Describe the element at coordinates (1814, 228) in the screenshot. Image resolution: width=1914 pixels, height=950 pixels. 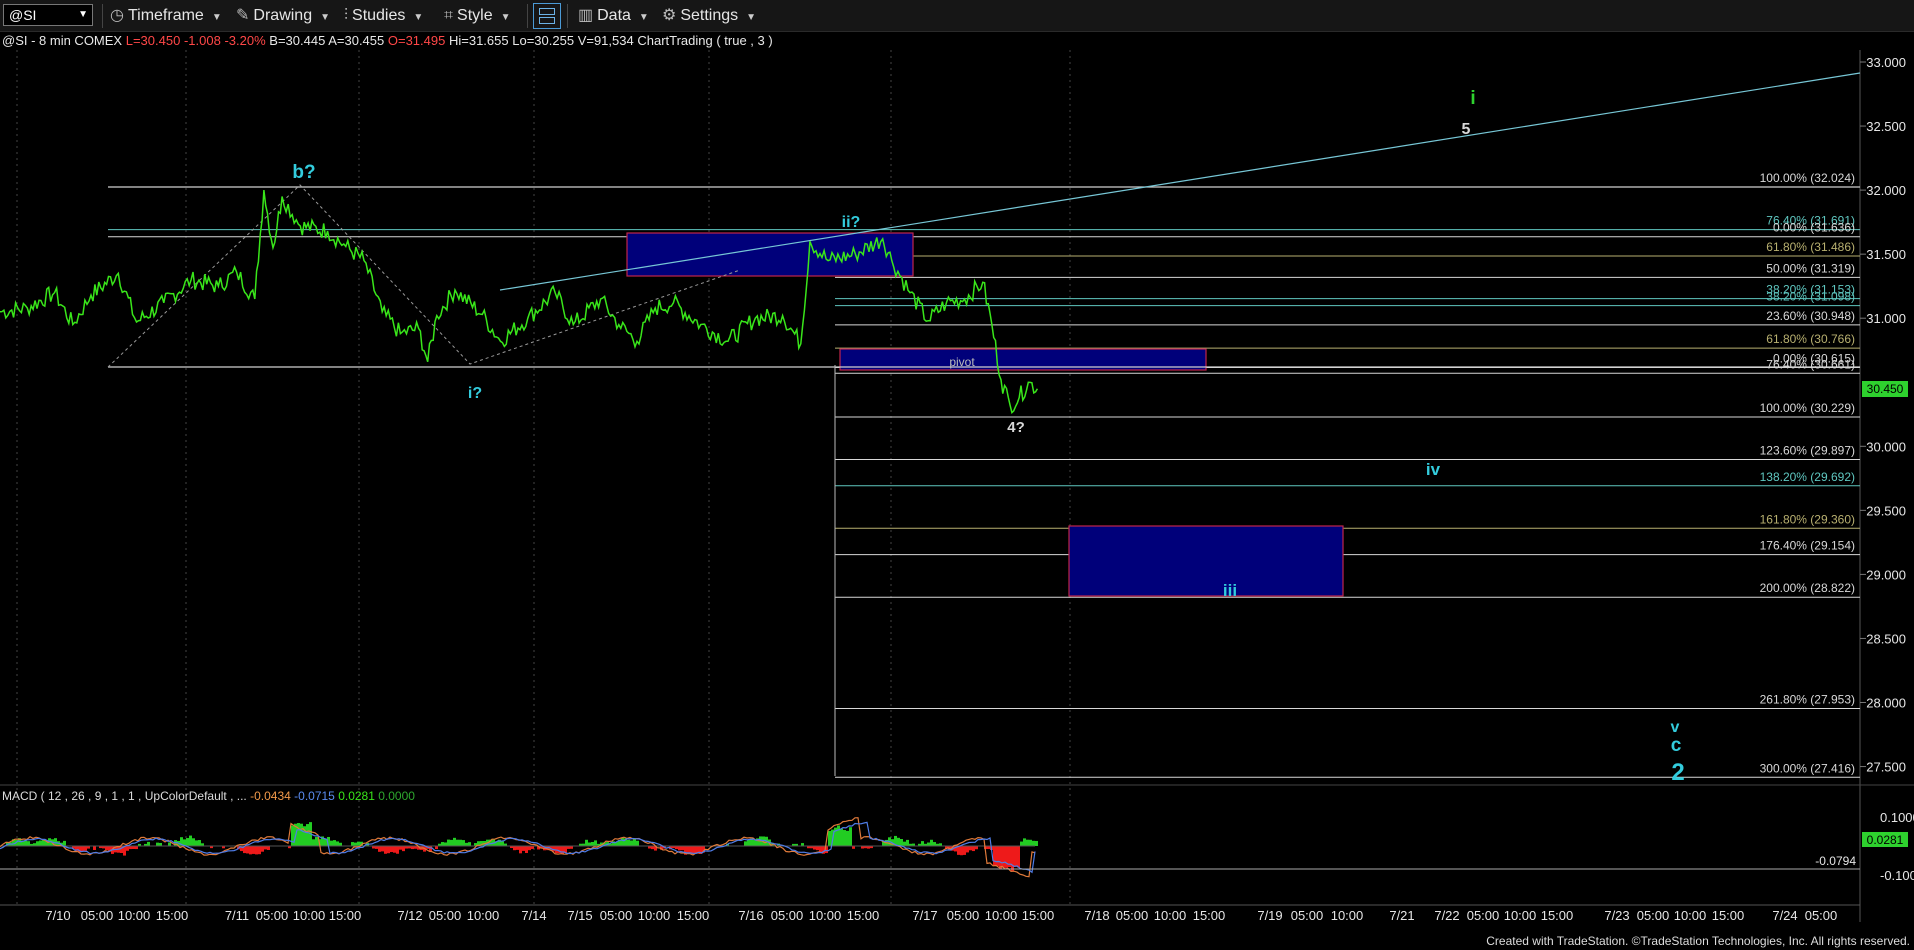
I see `fib-level-label: 0.00% (31.636)` at that location.